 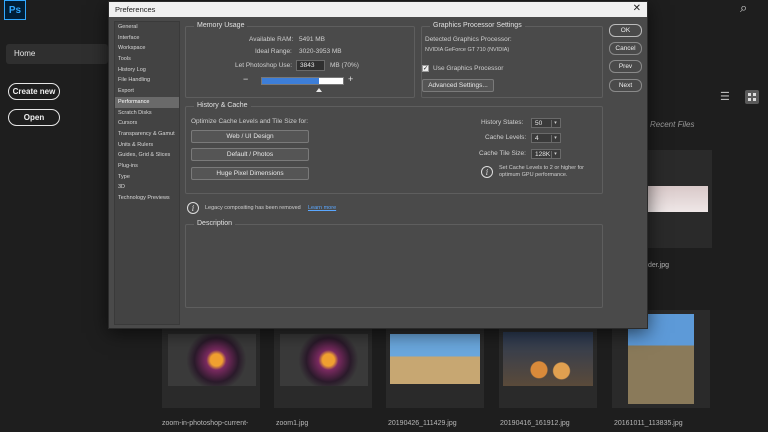 I want to click on ok-button: OK, so click(x=625, y=30).